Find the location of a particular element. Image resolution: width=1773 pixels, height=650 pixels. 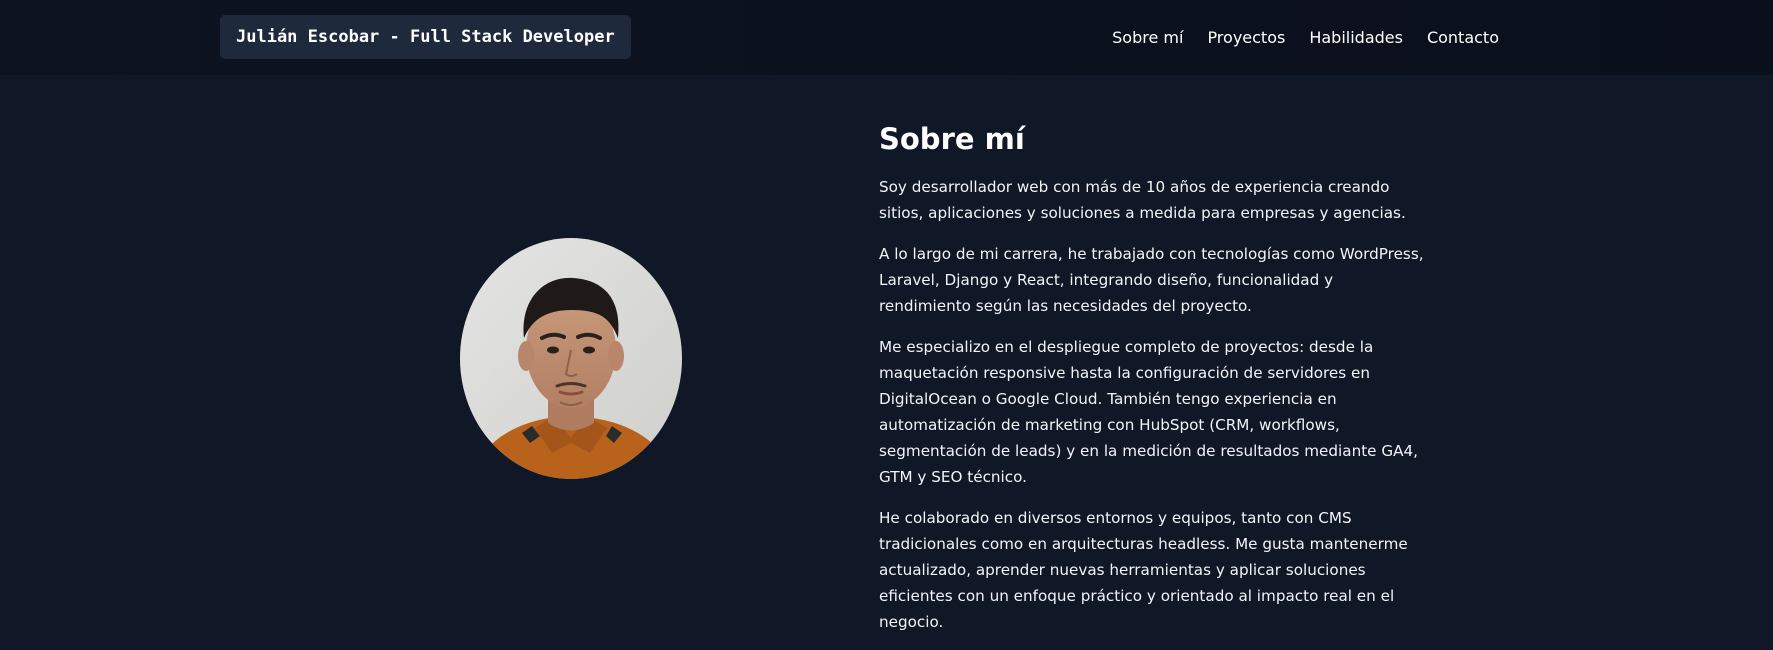

nav-link-sobre-mi: Sobre mí is located at coordinates (1147, 37).